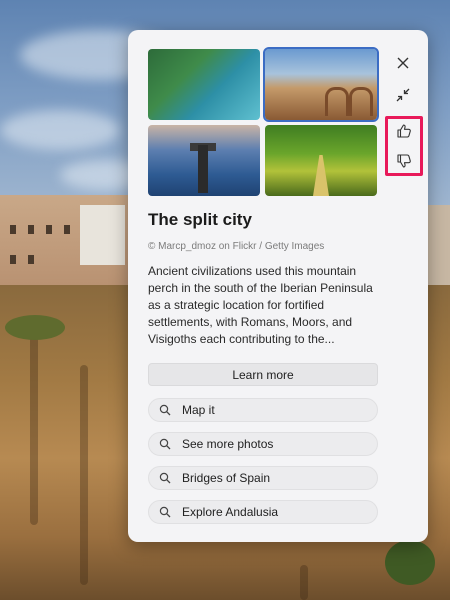 This screenshot has width=450, height=600. Describe the element at coordinates (228, 444) in the screenshot. I see `suggestion-label: See more photos` at that location.